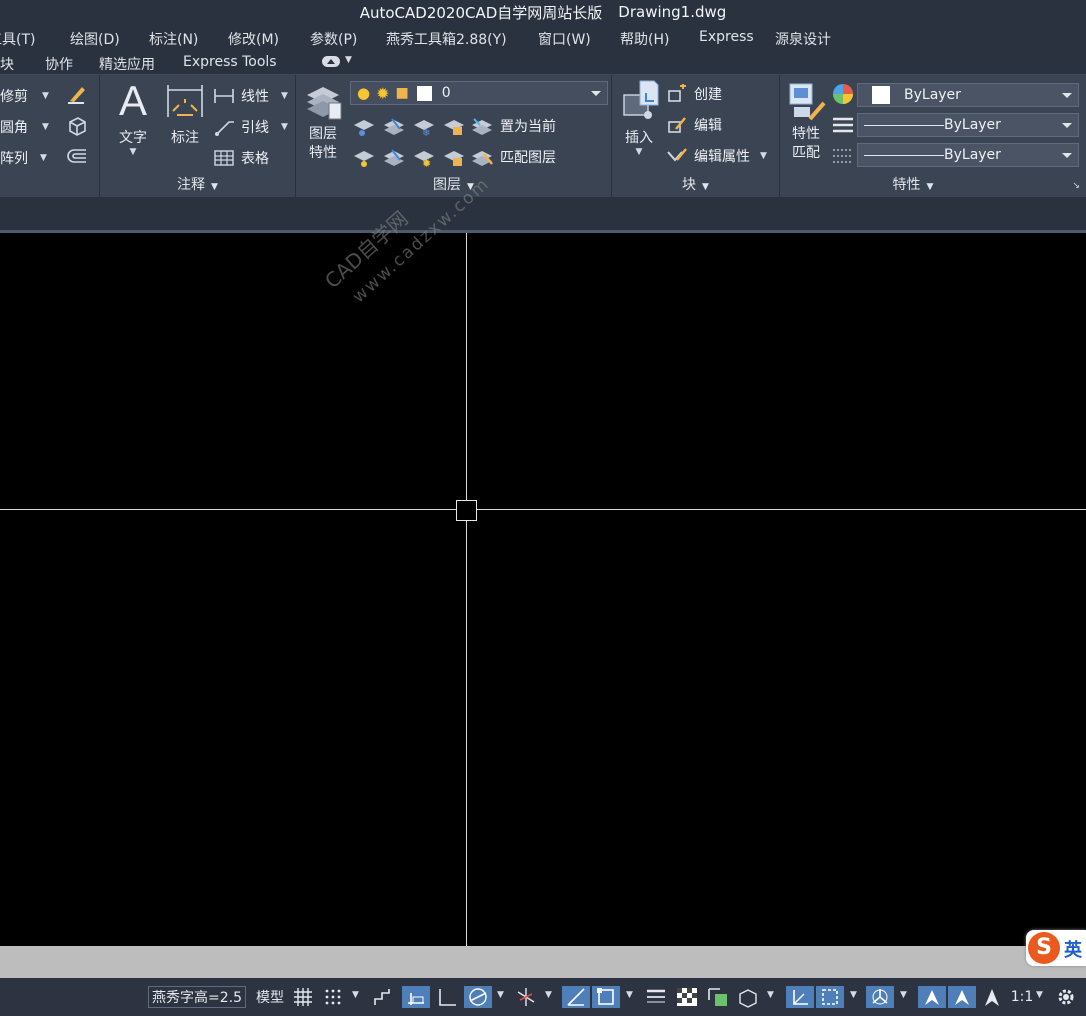 Image resolution: width=1086 pixels, height=1016 pixels. What do you see at coordinates (77, 125) in the screenshot?
I see `extrude-icon` at bounding box center [77, 125].